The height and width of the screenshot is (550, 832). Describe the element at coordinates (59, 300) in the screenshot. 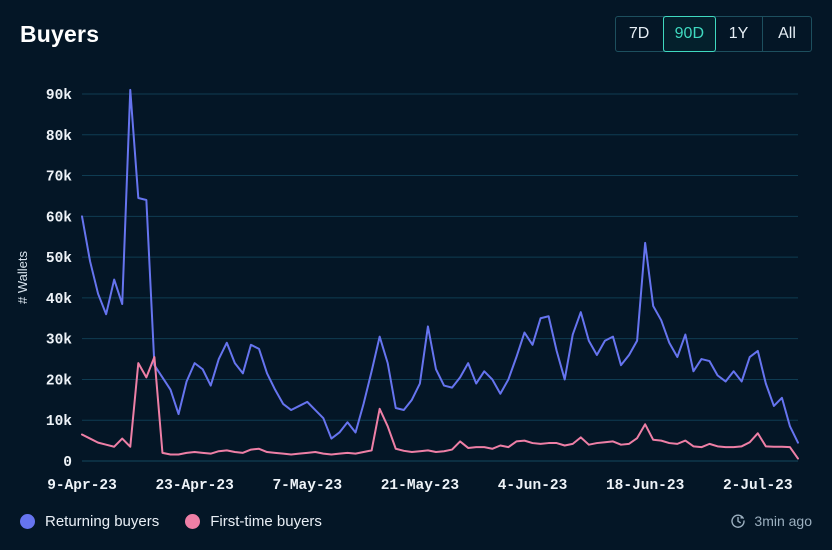

I see `y-axis-tick-label: 40k` at that location.